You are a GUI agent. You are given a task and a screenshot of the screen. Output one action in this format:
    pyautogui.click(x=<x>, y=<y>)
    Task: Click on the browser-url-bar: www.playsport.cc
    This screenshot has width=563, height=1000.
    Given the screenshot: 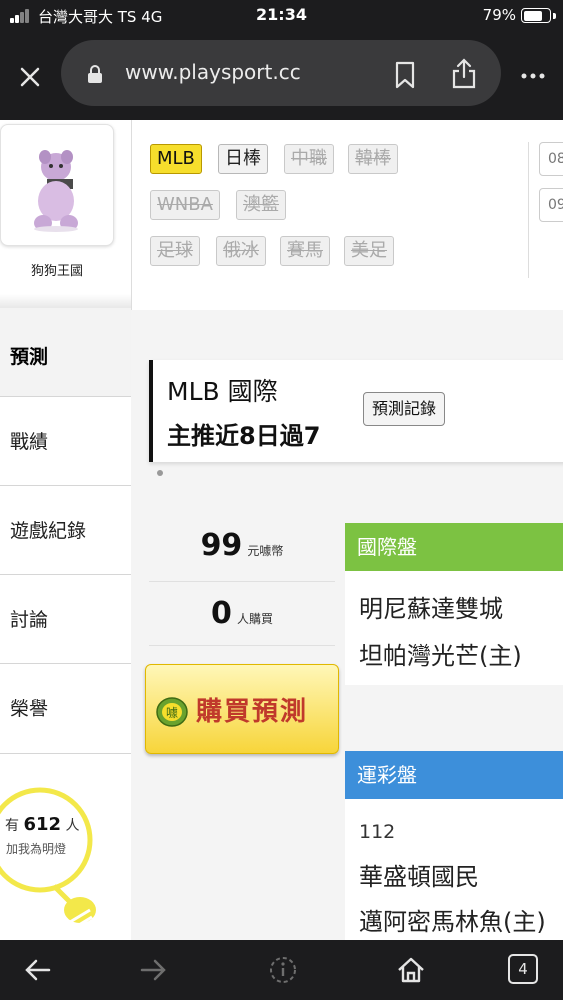 What is the action you would take?
    pyautogui.click(x=281, y=77)
    